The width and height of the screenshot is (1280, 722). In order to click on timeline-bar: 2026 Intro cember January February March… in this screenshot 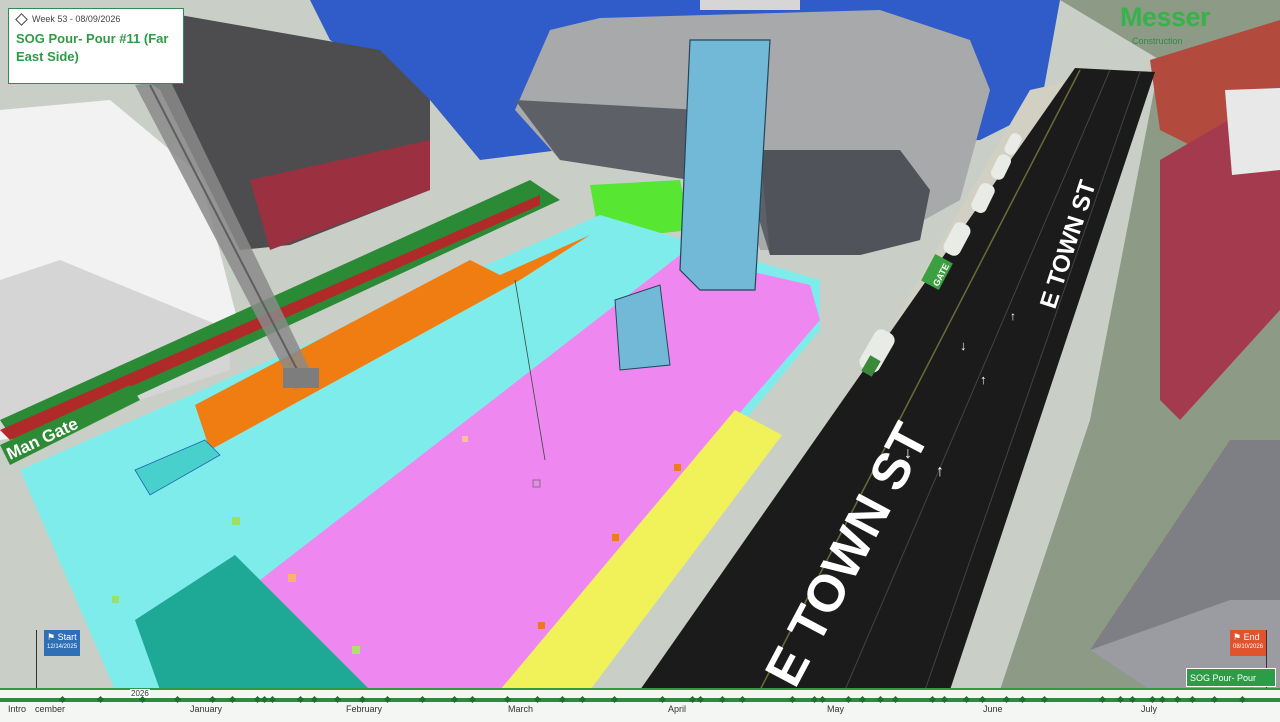, I will do `click(640, 705)`.